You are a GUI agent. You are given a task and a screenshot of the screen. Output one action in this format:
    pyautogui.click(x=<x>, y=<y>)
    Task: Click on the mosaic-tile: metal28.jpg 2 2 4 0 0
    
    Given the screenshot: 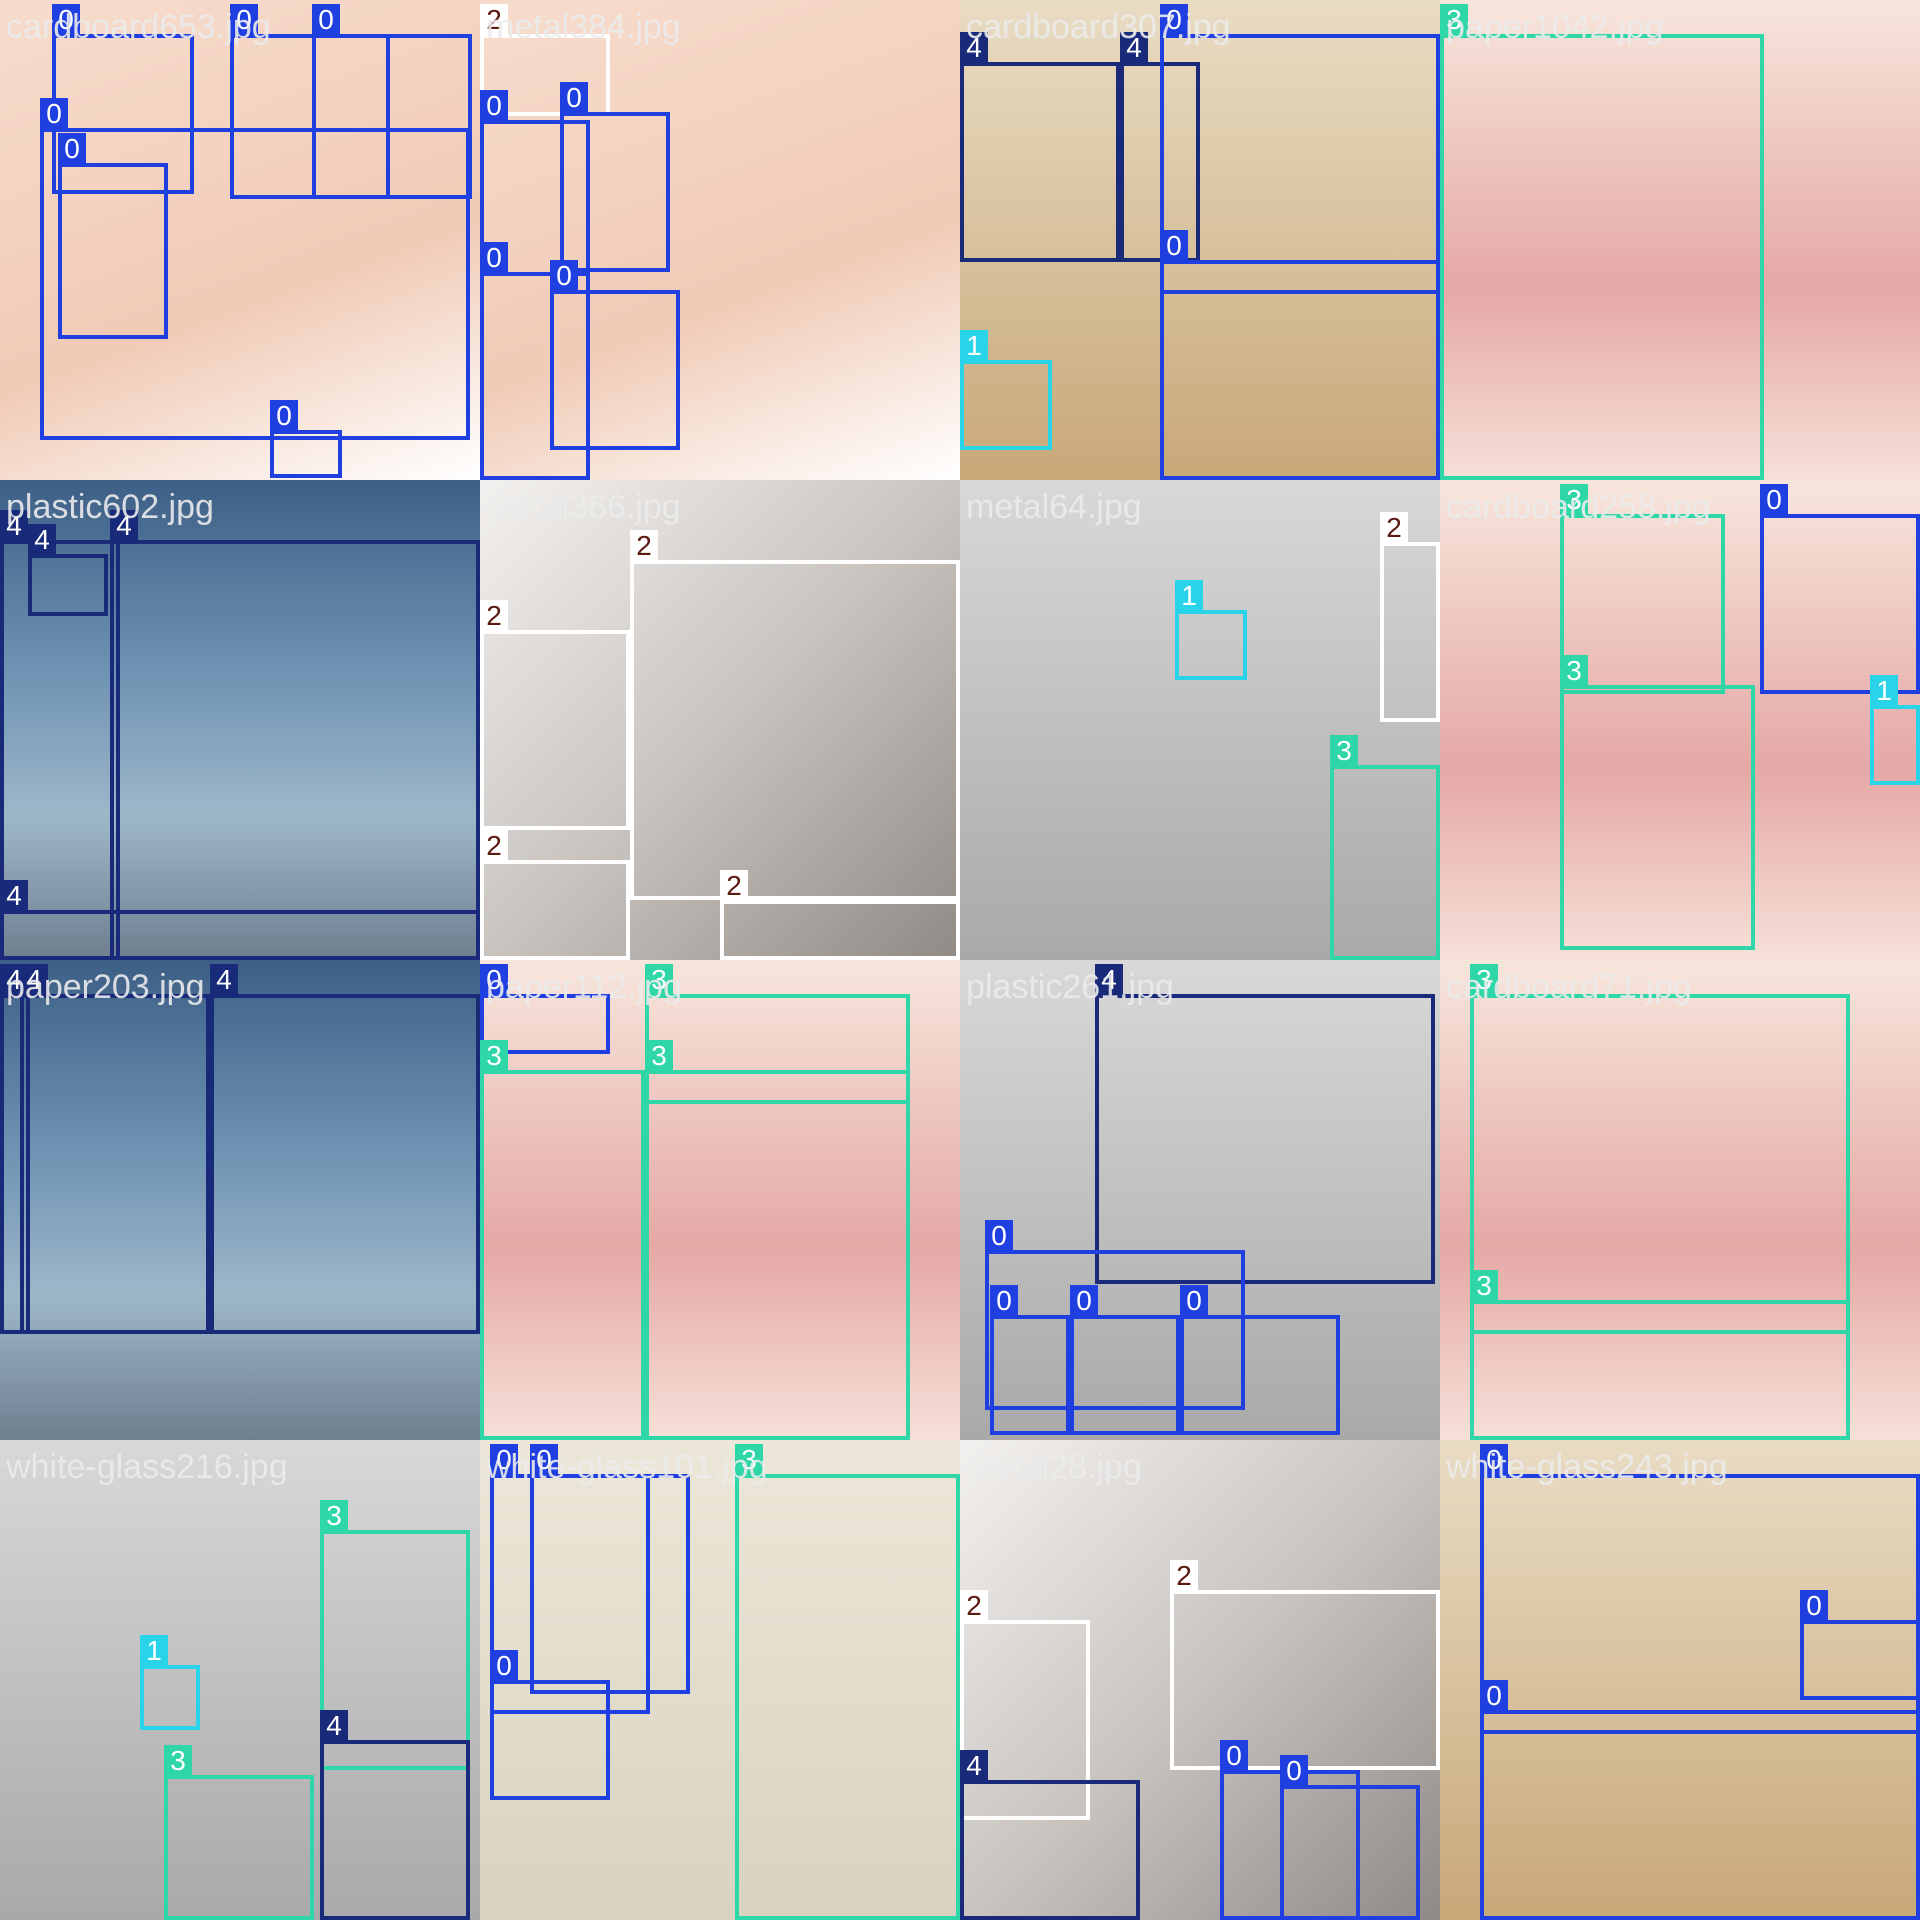 What is the action you would take?
    pyautogui.click(x=1200, y=1680)
    